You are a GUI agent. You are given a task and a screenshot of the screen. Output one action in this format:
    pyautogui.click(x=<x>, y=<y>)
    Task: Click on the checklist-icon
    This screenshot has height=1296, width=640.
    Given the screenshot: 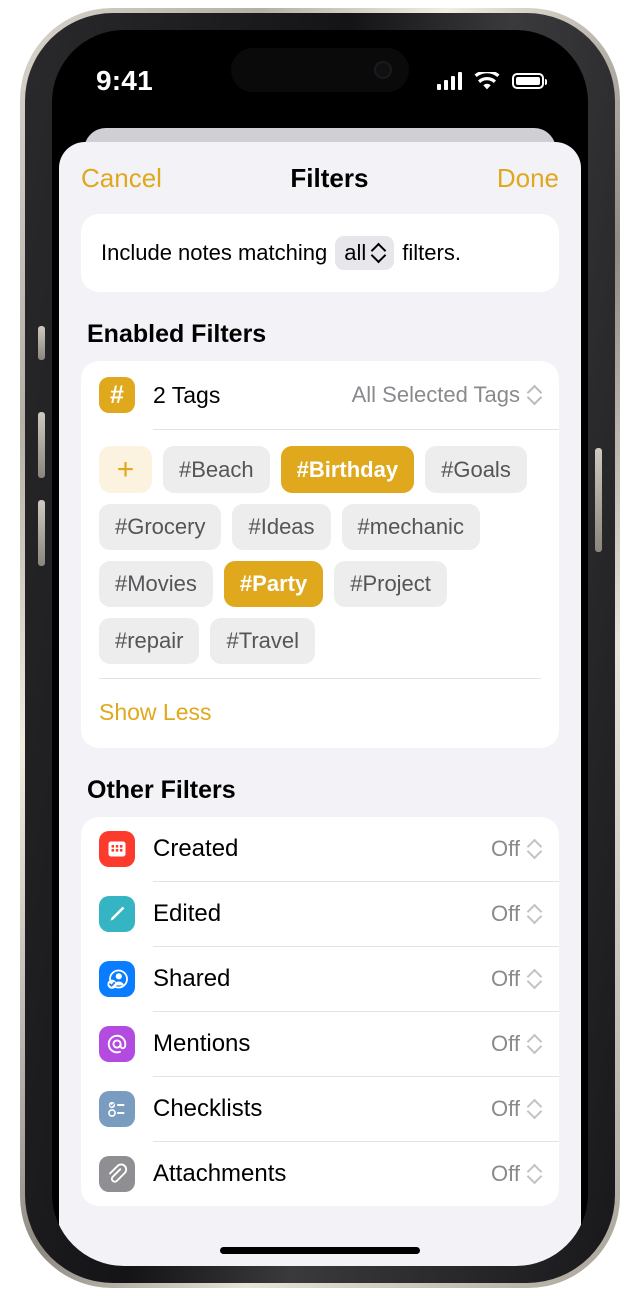 What is the action you would take?
    pyautogui.click(x=117, y=1109)
    